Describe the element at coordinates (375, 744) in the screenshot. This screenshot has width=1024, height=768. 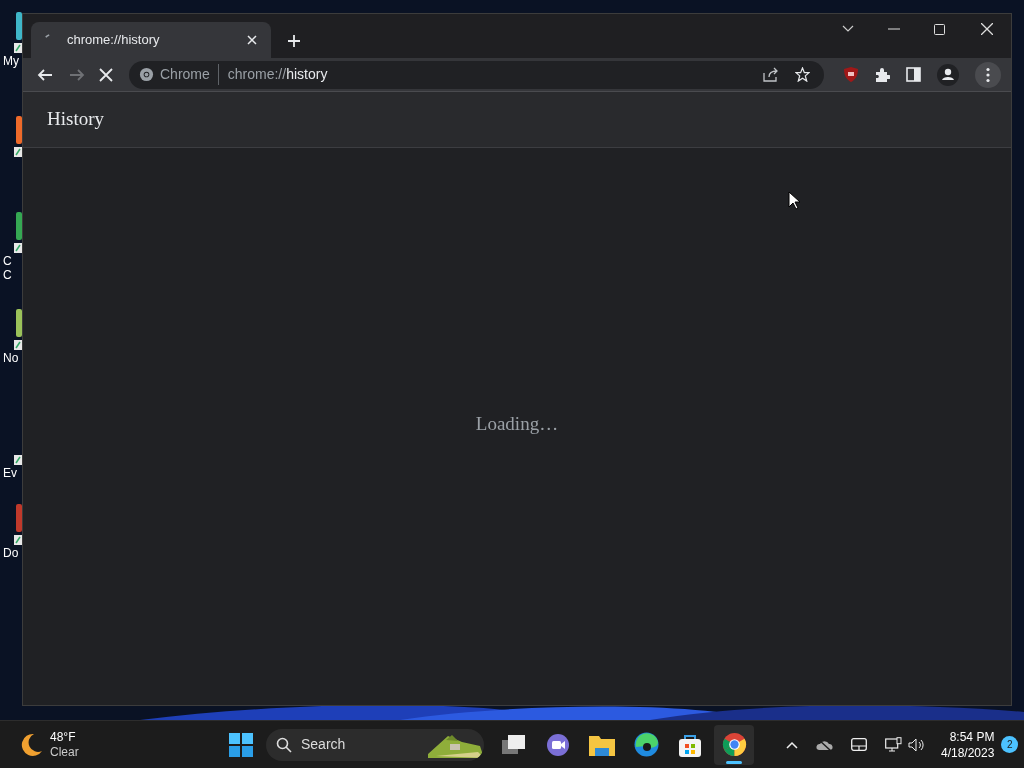
I see `search-field: Search` at that location.